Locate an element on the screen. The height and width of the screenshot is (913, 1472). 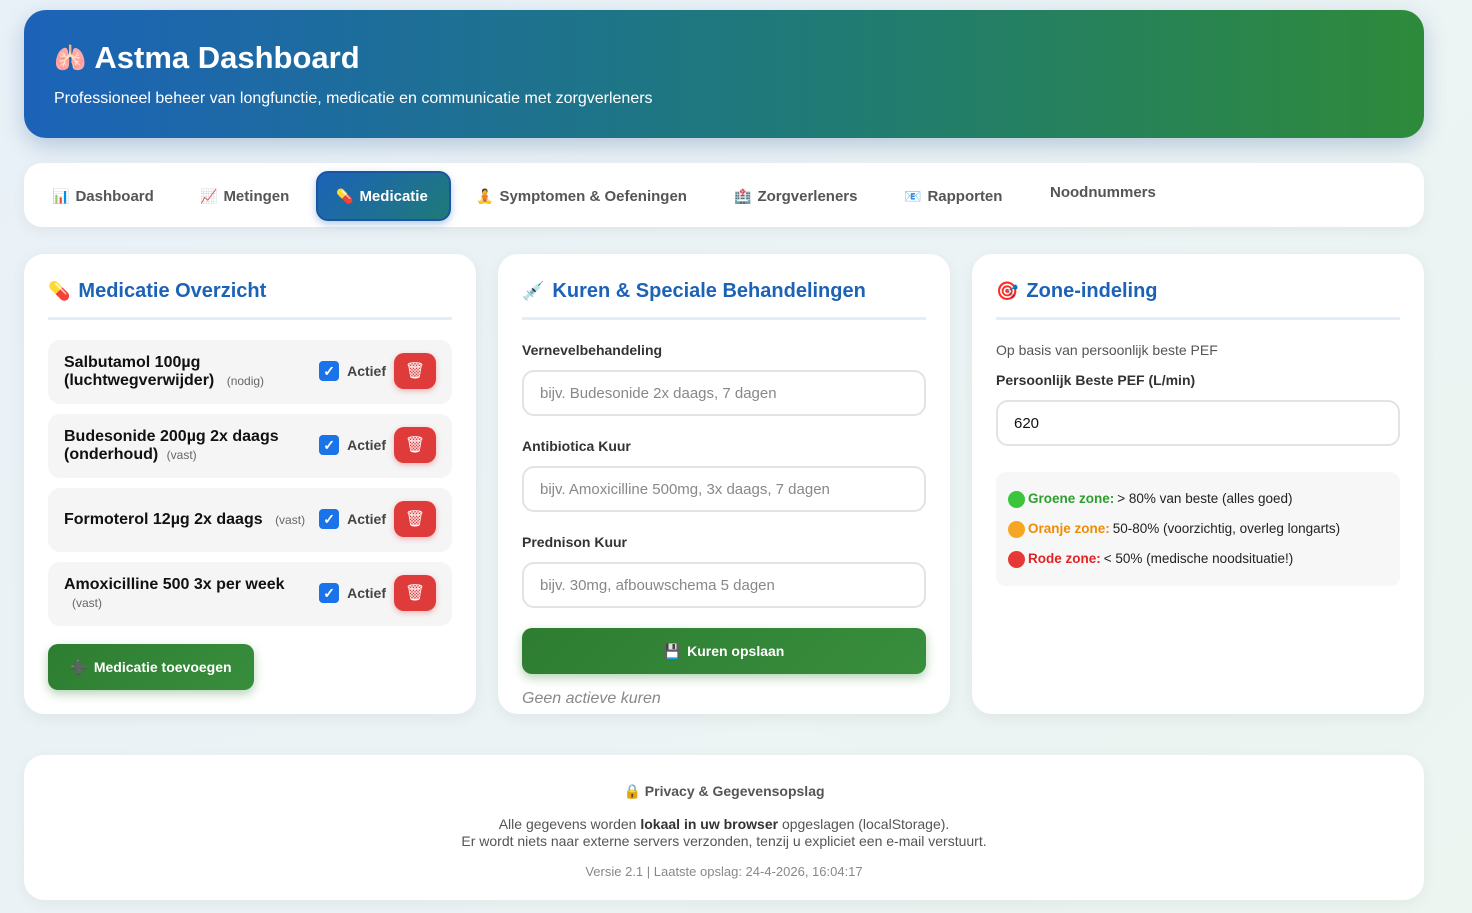
prednison-input: bijv. 30mg, afbouwschema 5 dagen is located at coordinates (724, 585).